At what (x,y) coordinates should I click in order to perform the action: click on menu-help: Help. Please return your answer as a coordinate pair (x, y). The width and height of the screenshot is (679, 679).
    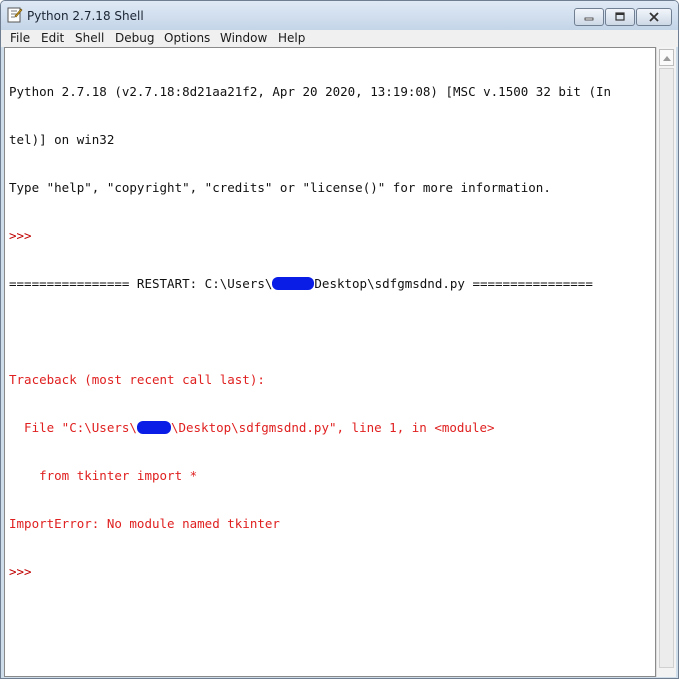
    Looking at the image, I should click on (291, 38).